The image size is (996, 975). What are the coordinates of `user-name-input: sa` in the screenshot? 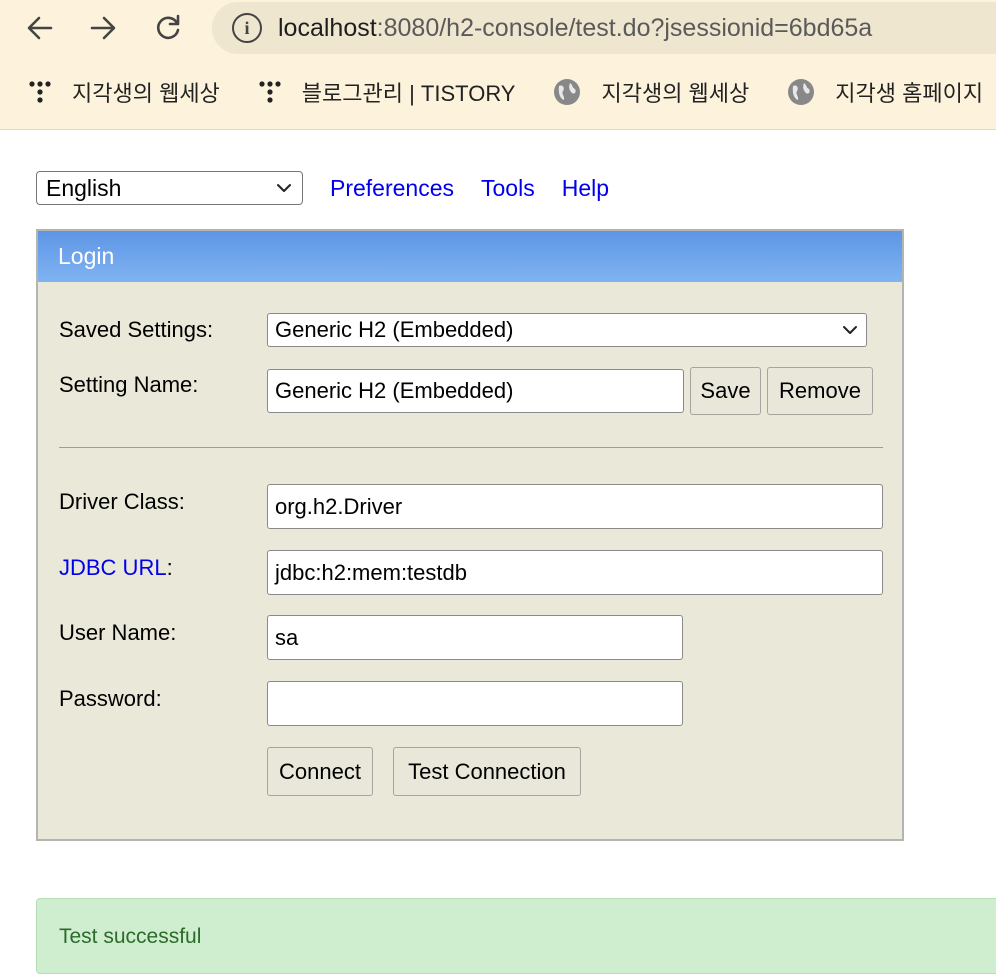 It's located at (475, 637).